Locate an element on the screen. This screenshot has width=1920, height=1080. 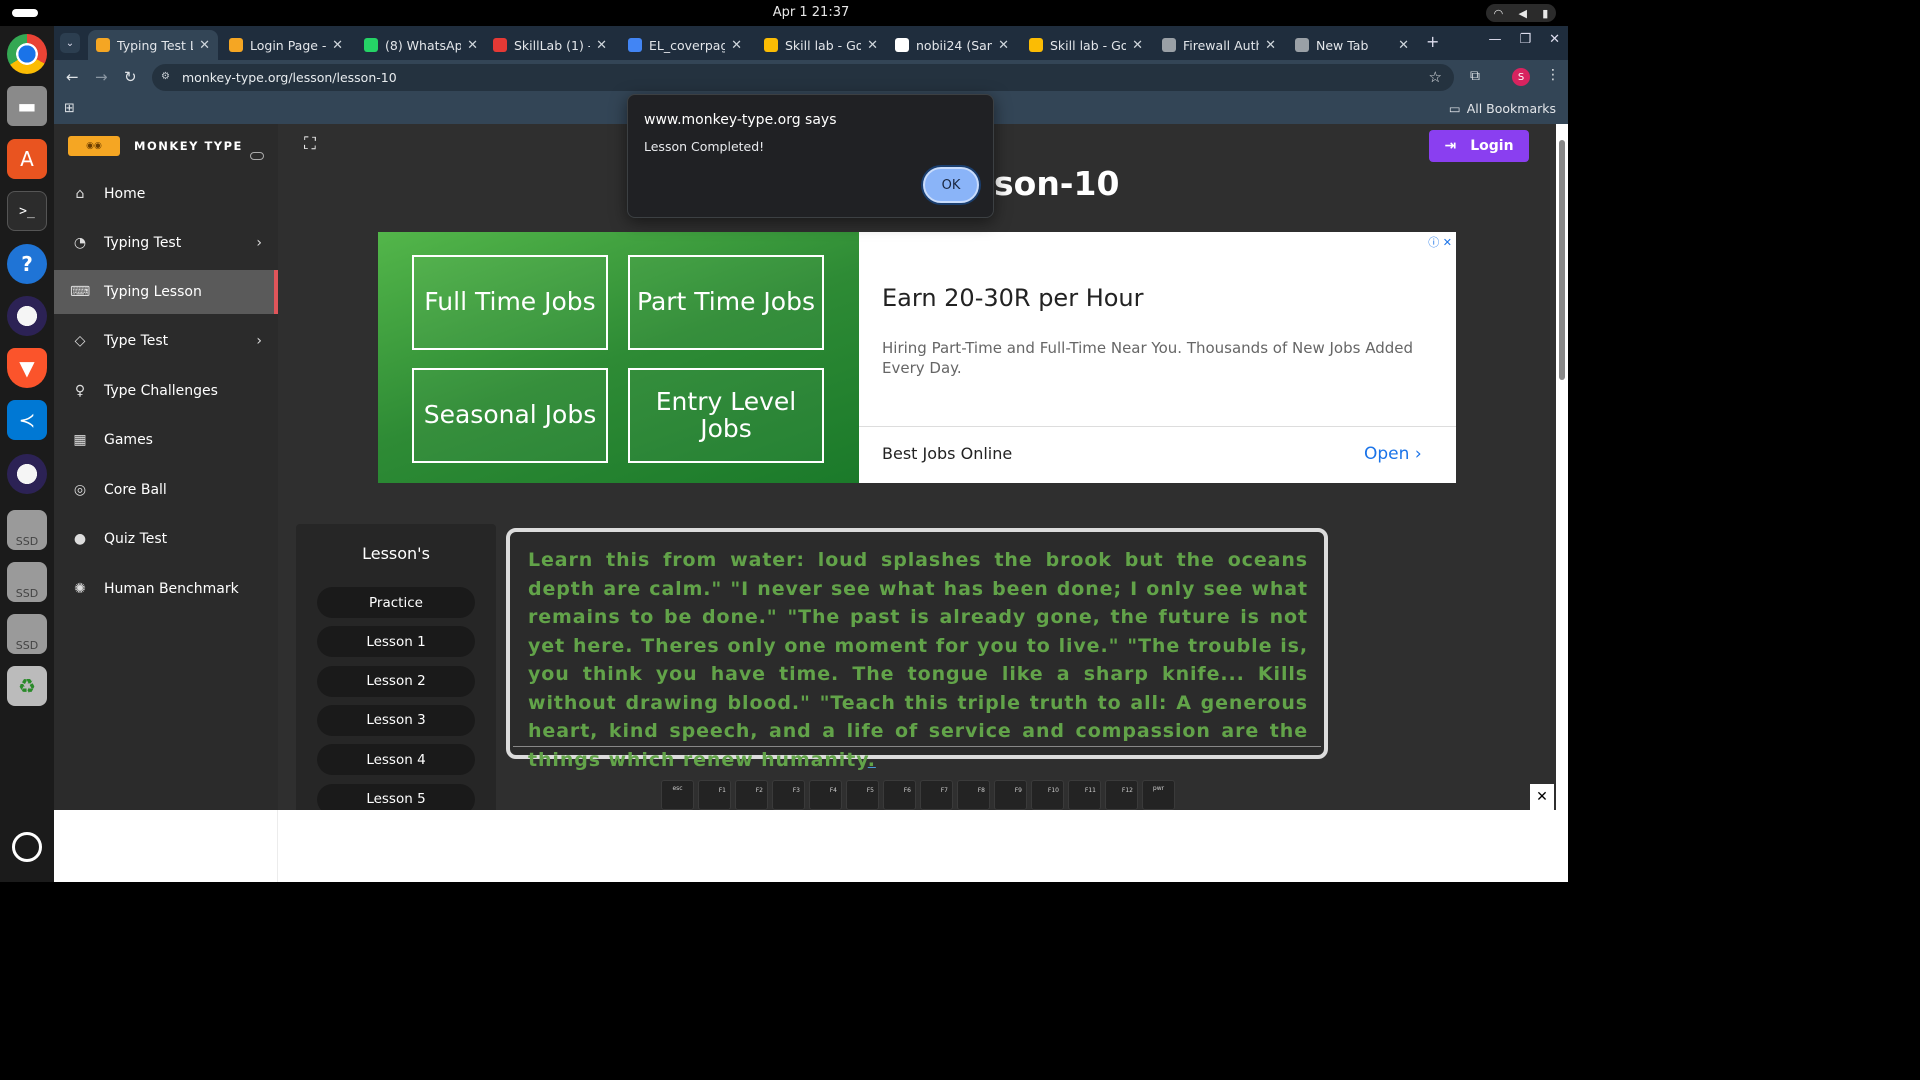
url-text: monkey-type.org/lesson/lesson-10 is located at coordinates (289, 77).